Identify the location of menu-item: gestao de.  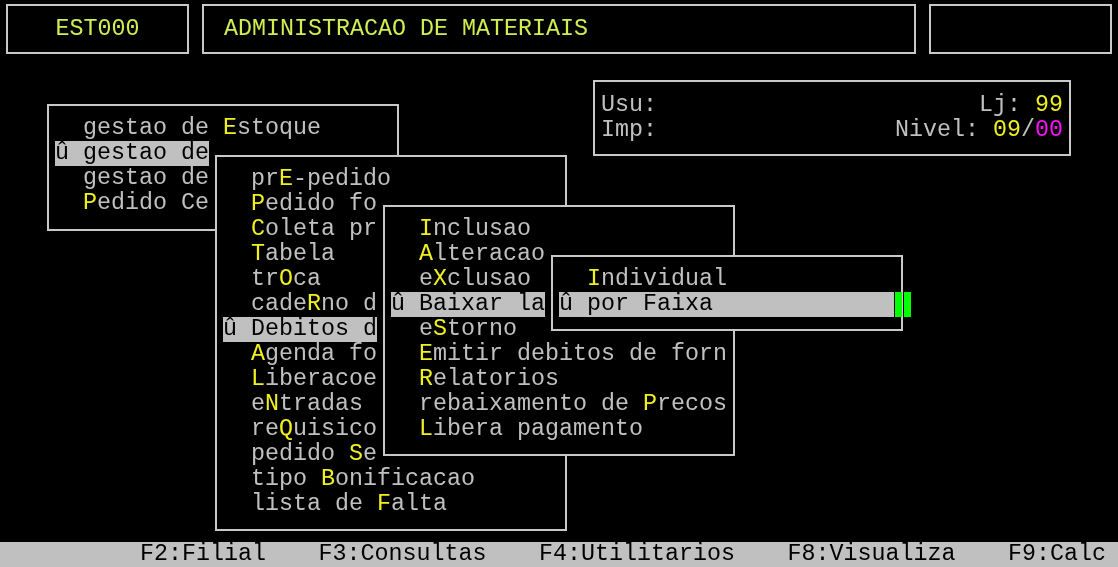
(132, 178).